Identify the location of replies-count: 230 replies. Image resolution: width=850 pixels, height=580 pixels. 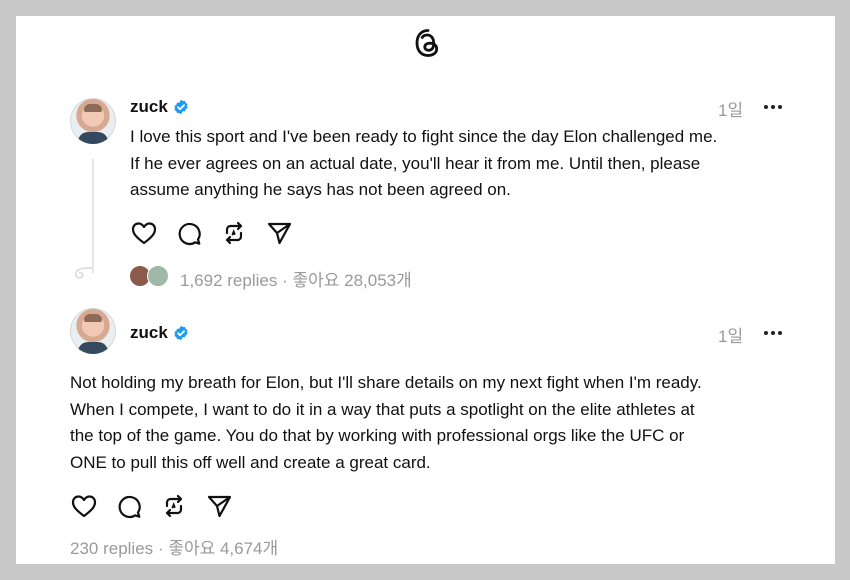
(111, 548).